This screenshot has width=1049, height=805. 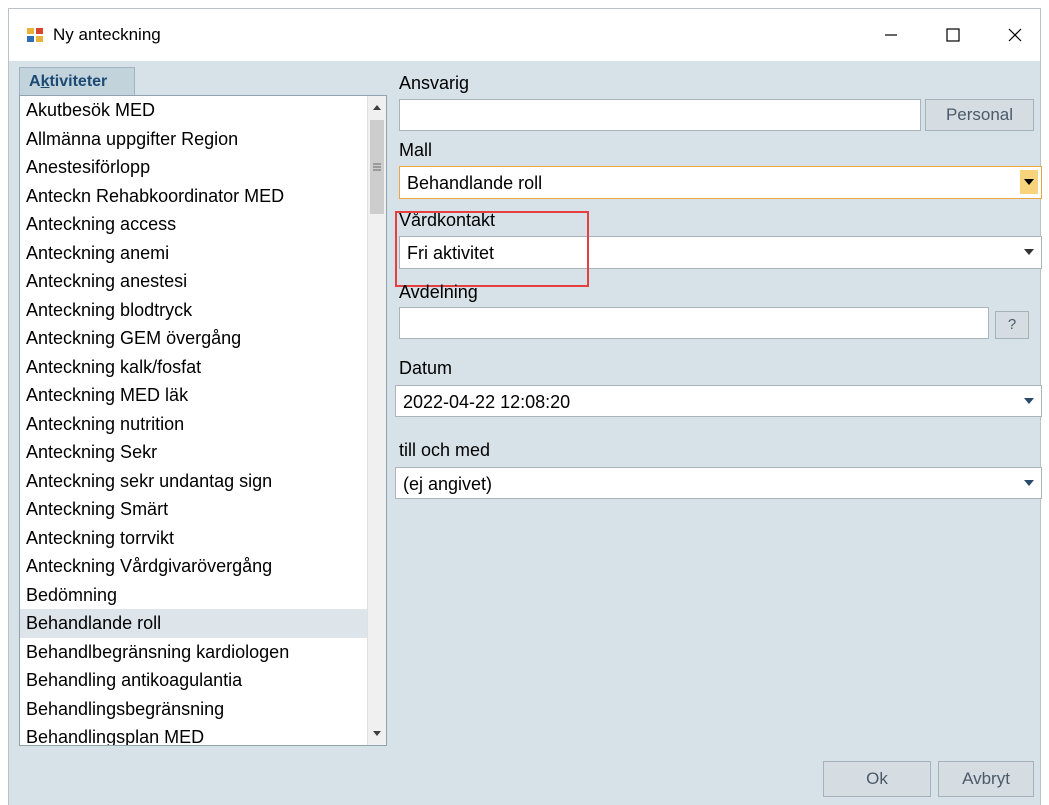 I want to click on maximize-icon, so click(x=953, y=35).